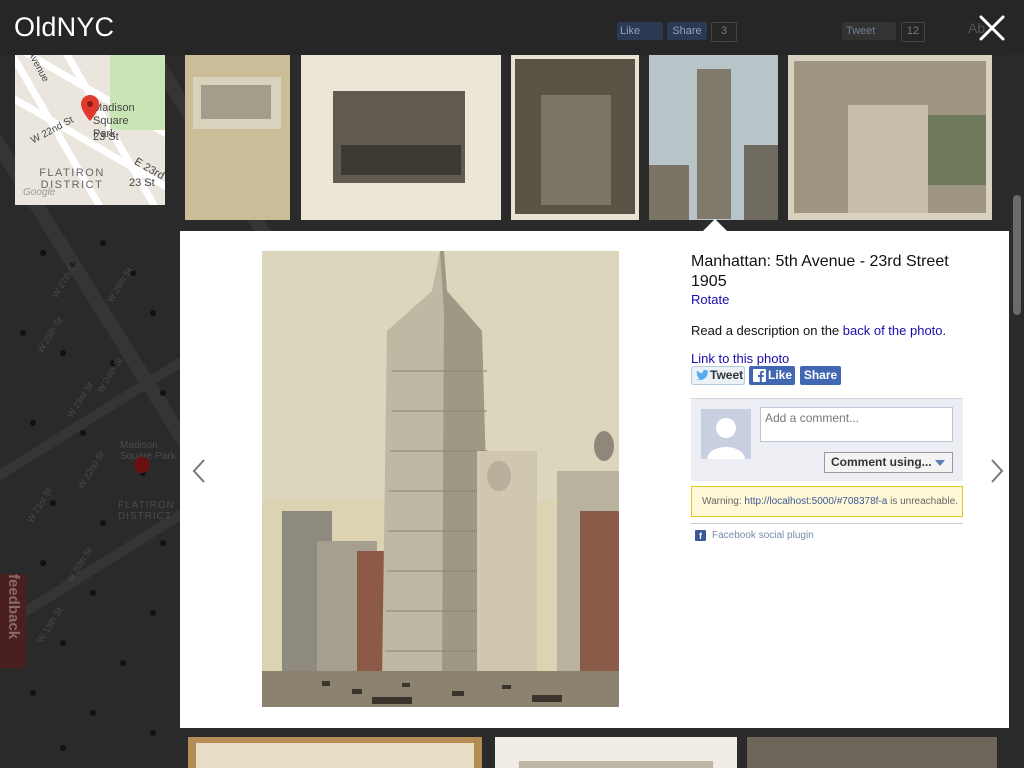 This screenshot has height=768, width=1024. I want to click on close-icon, so click(992, 28).